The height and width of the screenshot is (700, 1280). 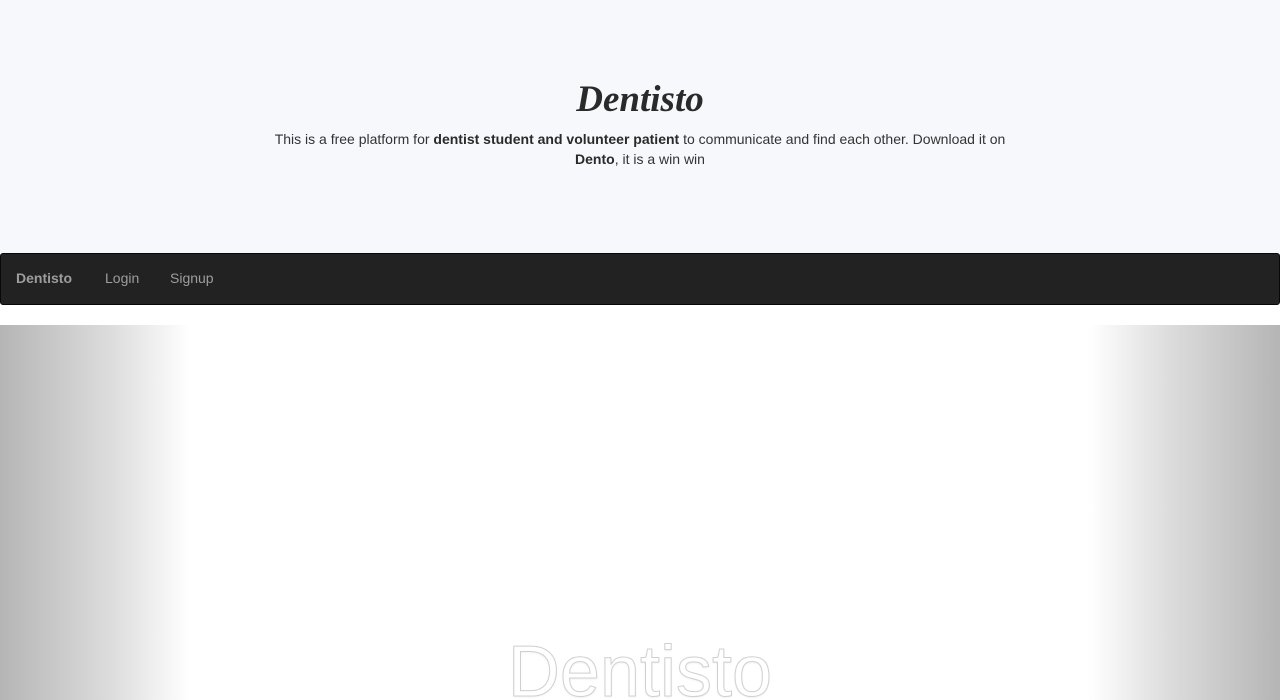 What do you see at coordinates (354, 139) in the screenshot?
I see `hero-description-text: This is a free platform for` at bounding box center [354, 139].